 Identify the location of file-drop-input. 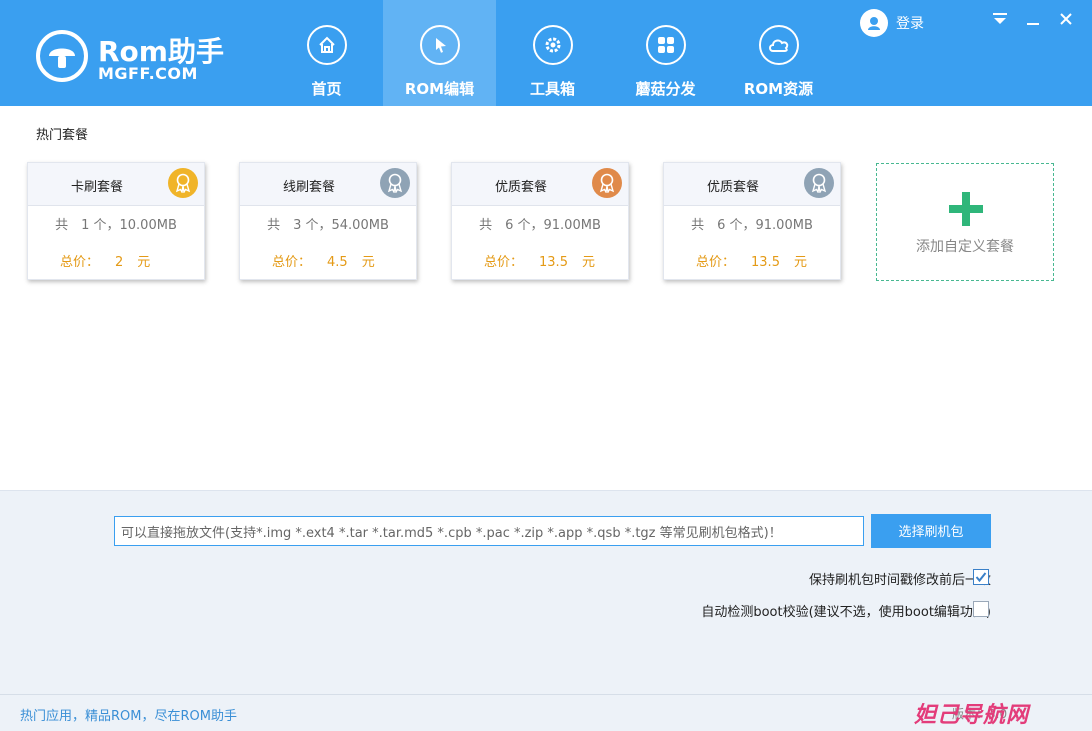
(489, 531).